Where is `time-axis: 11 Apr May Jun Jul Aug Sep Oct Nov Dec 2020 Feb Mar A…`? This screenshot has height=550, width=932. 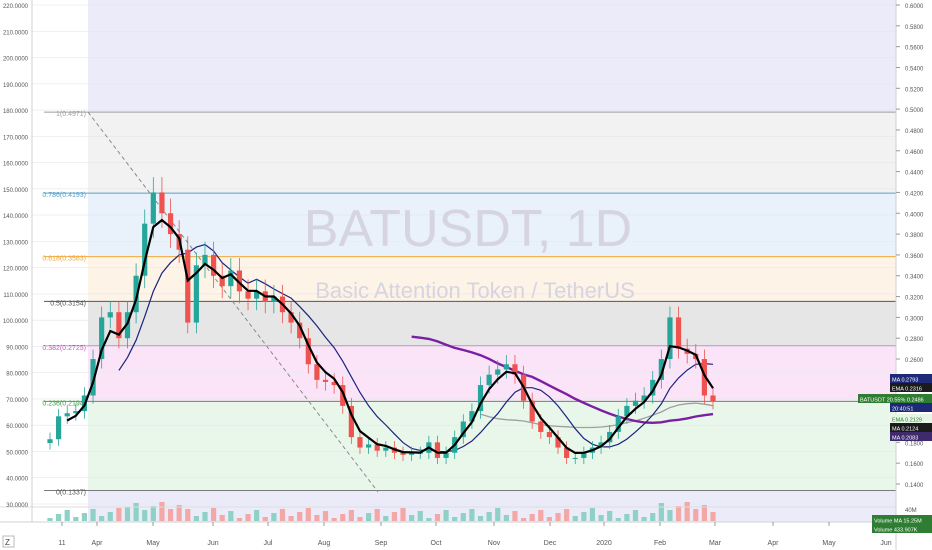 time-axis: 11 Apr May Jun Jul Aug Sep Oct Nov Dec 2020 Feb Mar A… is located at coordinates (475, 534).